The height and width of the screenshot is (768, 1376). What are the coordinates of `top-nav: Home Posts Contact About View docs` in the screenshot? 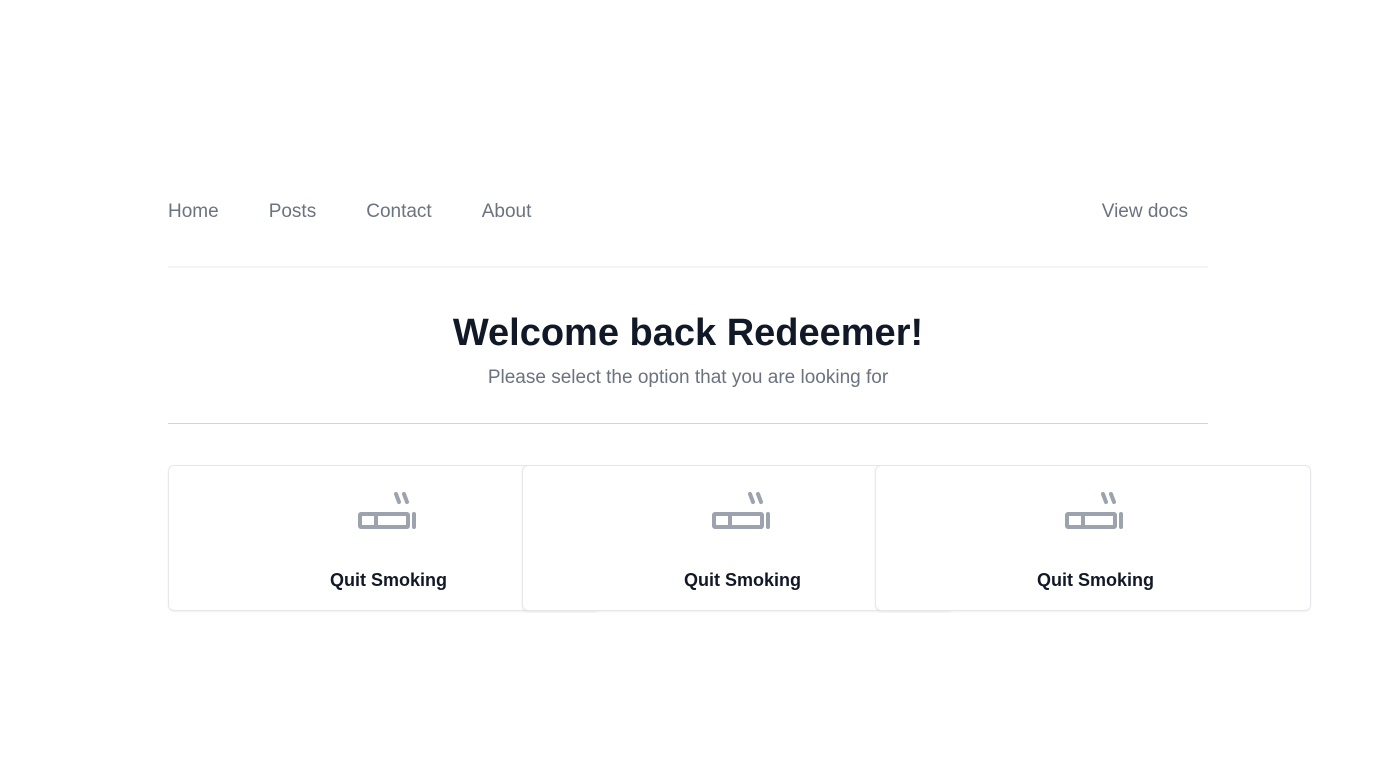 It's located at (688, 229).